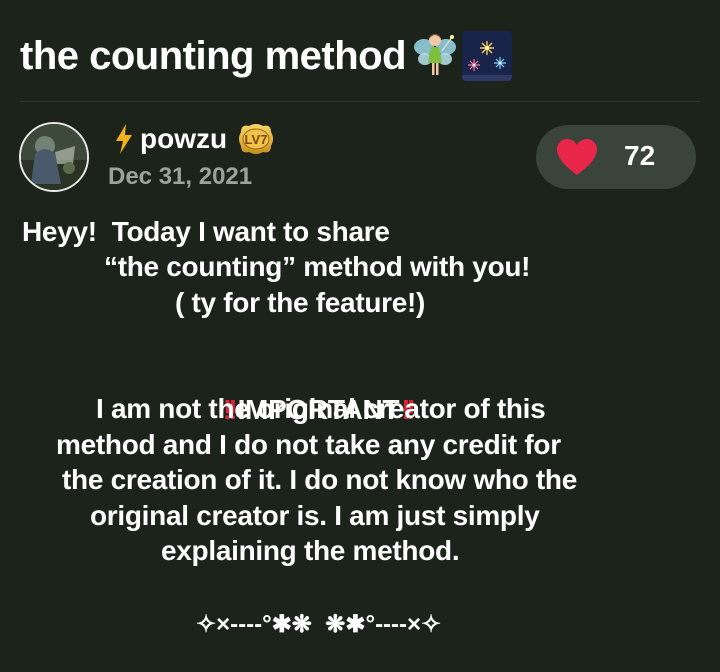  Describe the element at coordinates (640, 155) in the screenshot. I see `like-count: 72` at that location.